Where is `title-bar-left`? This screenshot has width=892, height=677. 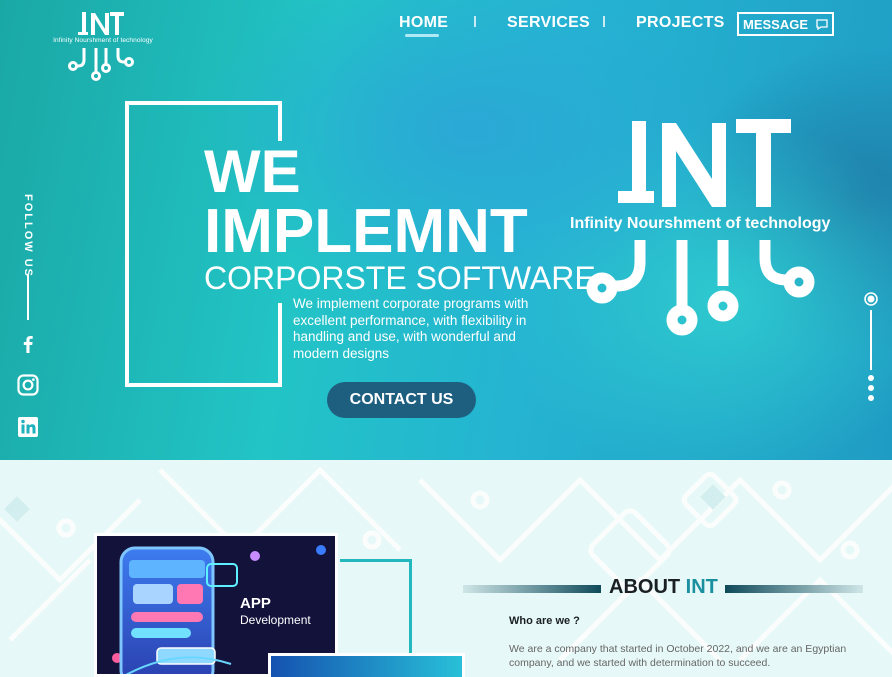 title-bar-left is located at coordinates (532, 589).